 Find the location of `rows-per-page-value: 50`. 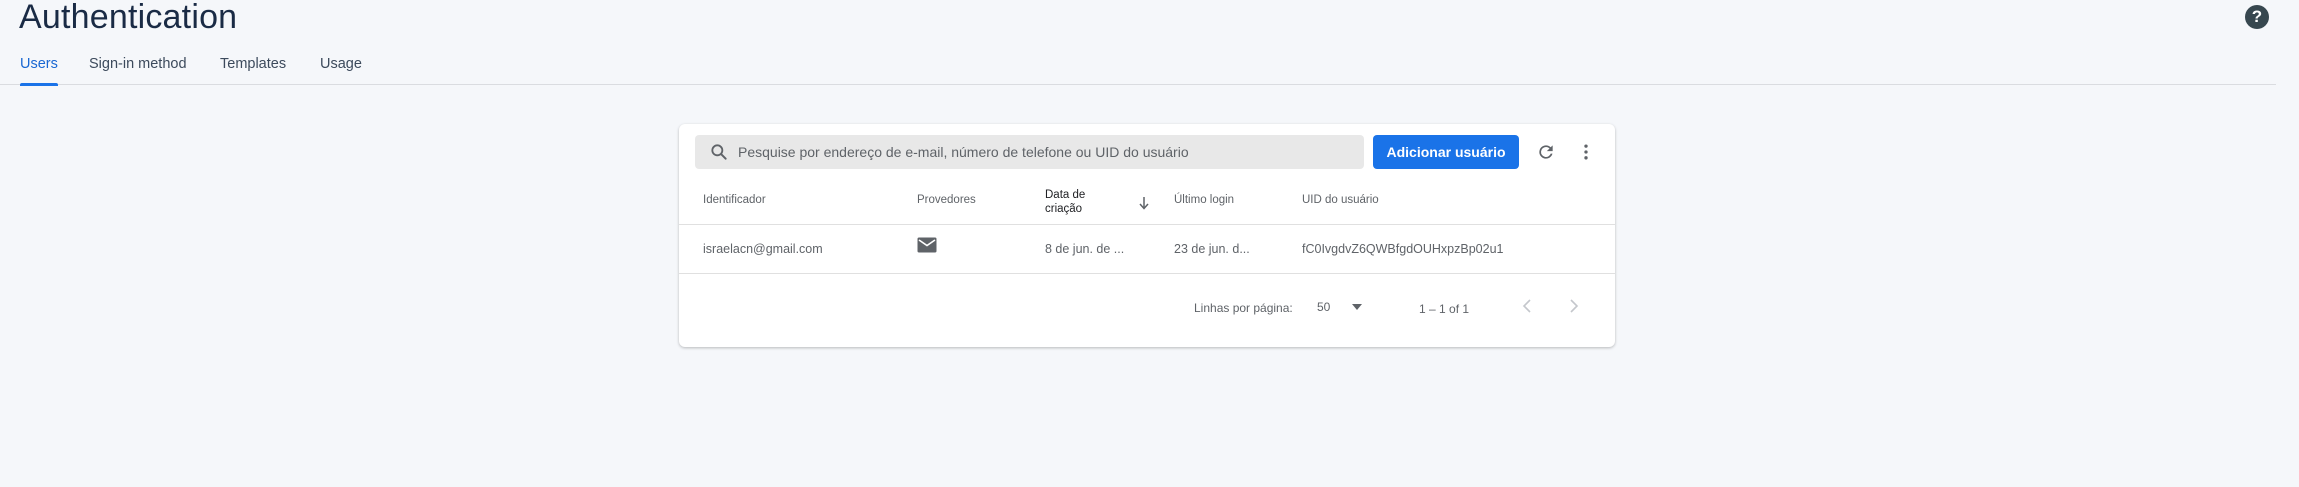

rows-per-page-value: 50 is located at coordinates (1324, 307).